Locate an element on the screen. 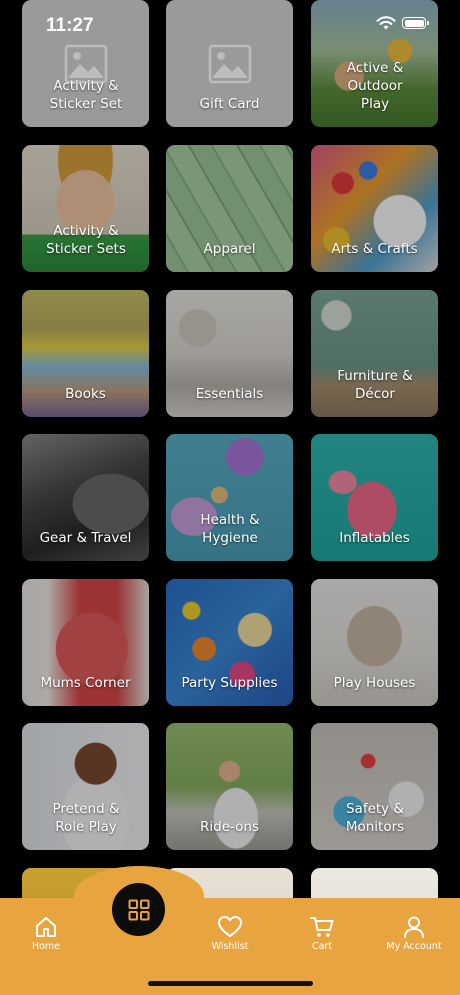 This screenshot has width=460, height=995. category-activity-sticker-sets: Activity & Sticker Sets is located at coordinates (85, 208).